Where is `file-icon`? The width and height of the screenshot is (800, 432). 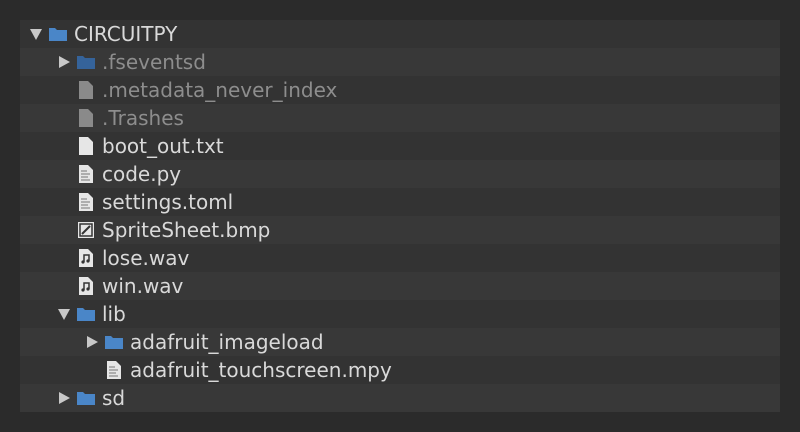 file-icon is located at coordinates (86, 146).